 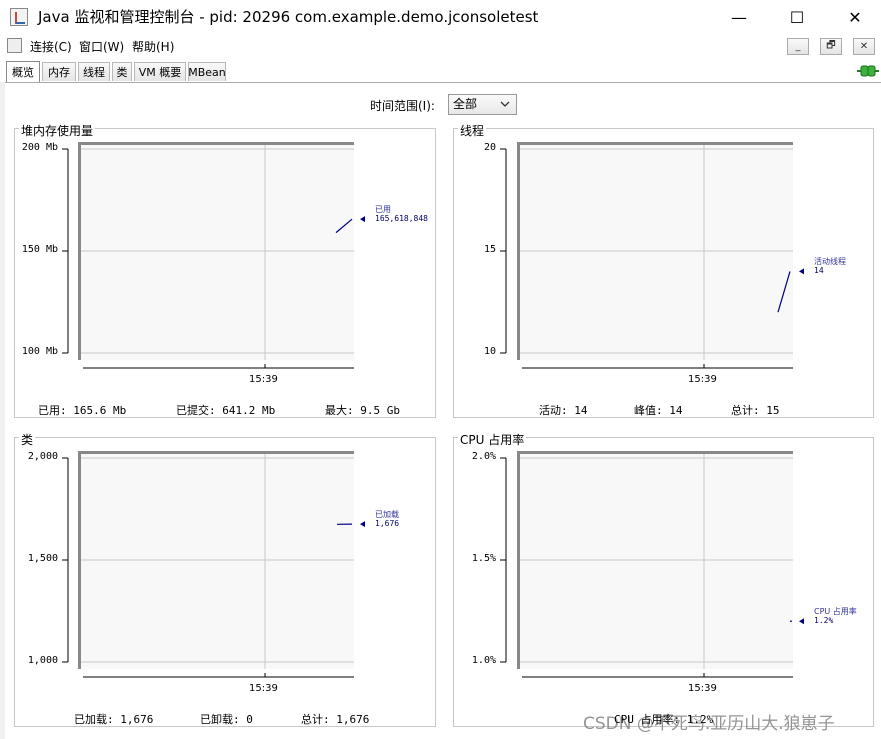 I want to click on heap-legend-marker, so click(x=362, y=219).